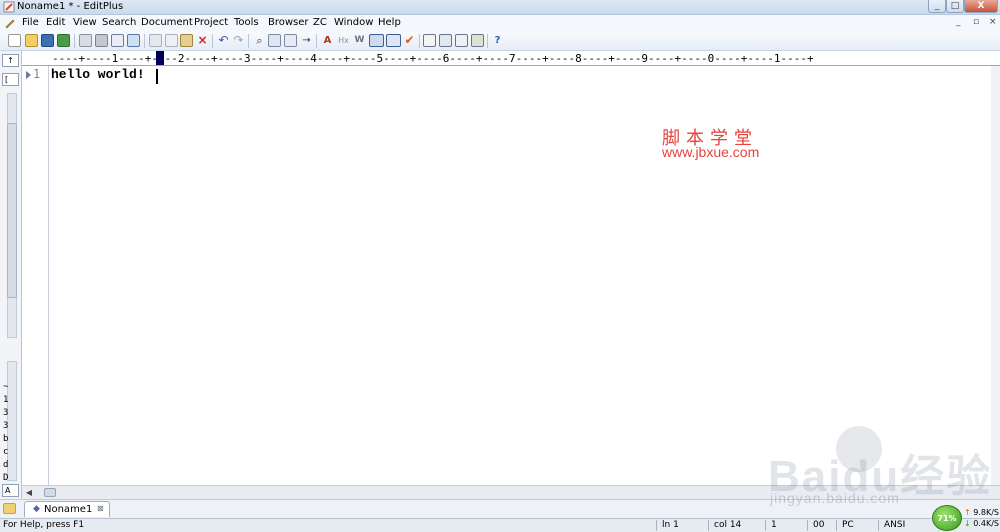 Image resolution: width=1000 pixels, height=532 pixels. I want to click on save-all-icon, so click(63, 40).